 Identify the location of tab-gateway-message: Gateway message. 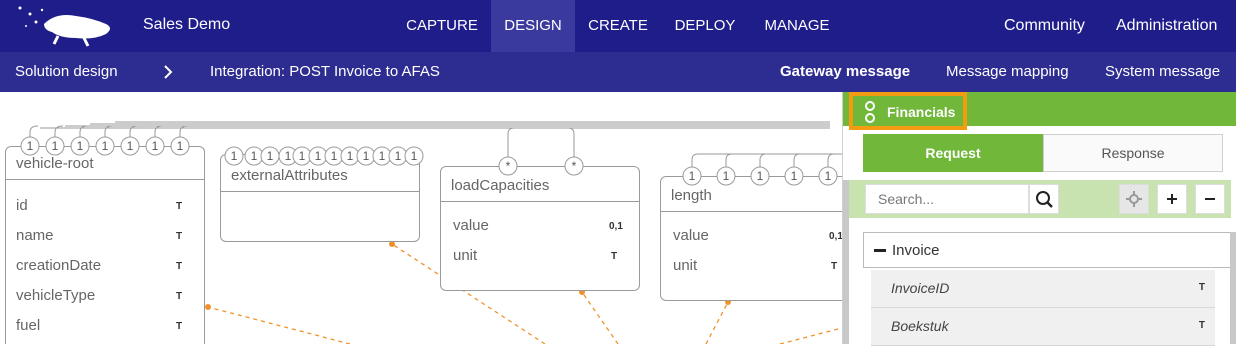
(845, 72).